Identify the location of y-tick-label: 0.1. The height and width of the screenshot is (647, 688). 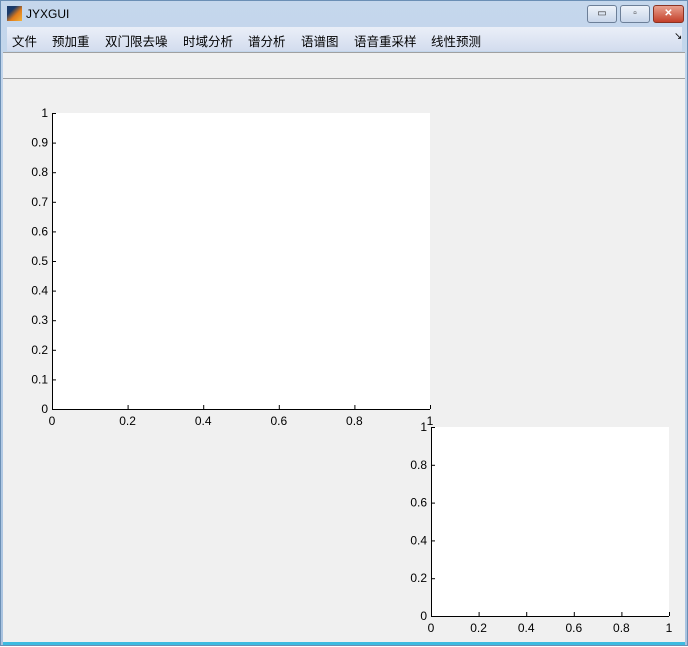
(39, 379).